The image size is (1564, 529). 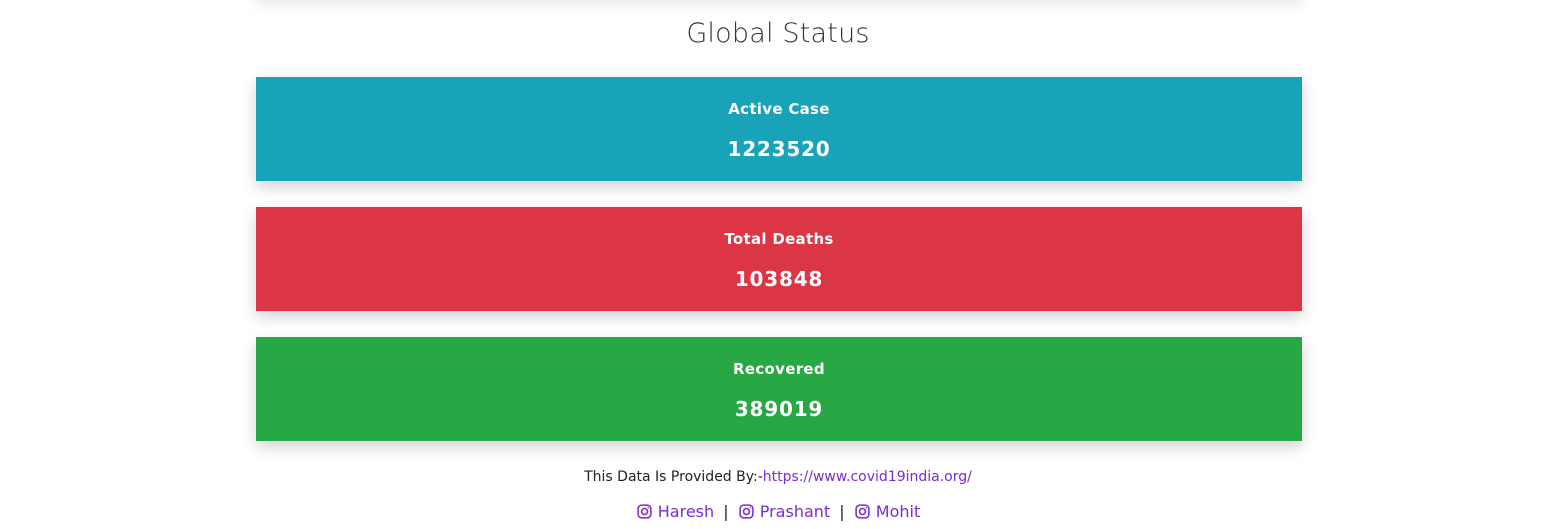 I want to click on total-deaths-value: 103848, so click(x=779, y=279).